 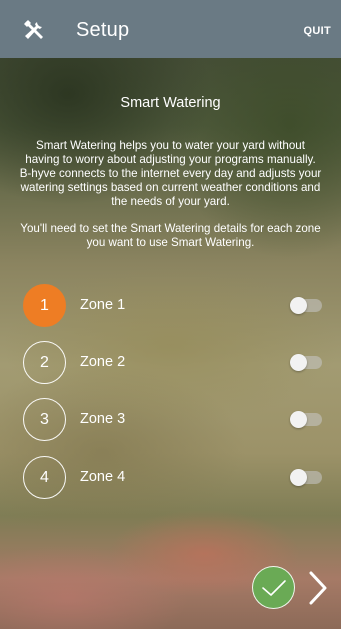 What do you see at coordinates (103, 305) in the screenshot?
I see `zone-label: Zone 1` at bounding box center [103, 305].